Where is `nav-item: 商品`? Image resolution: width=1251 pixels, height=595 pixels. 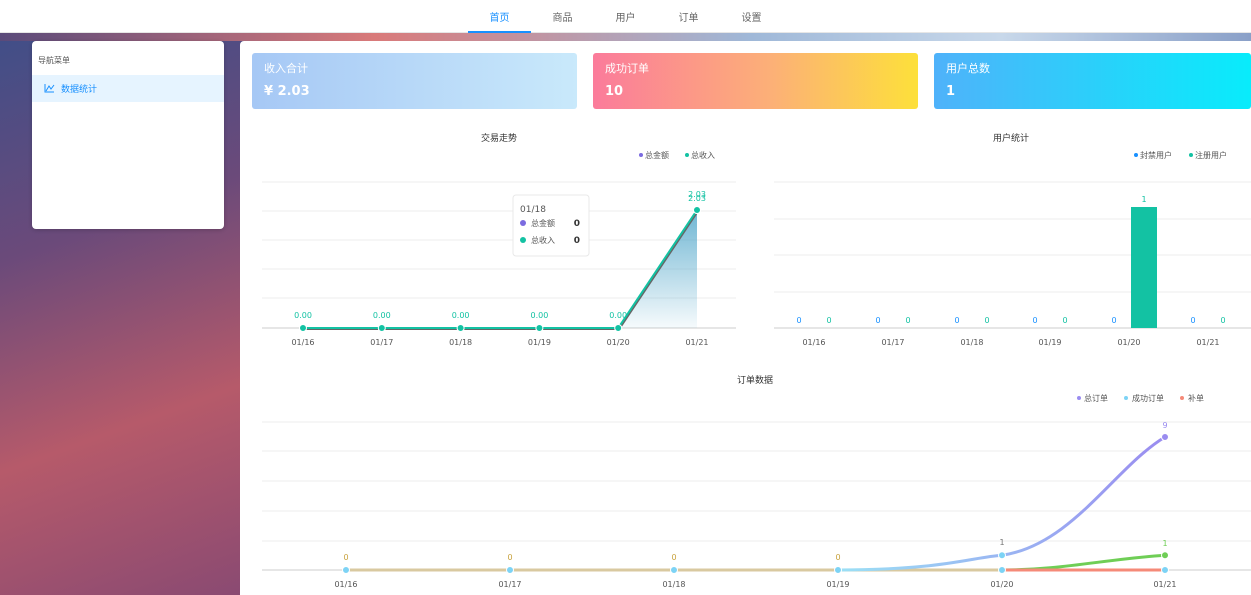 nav-item: 商品 is located at coordinates (562, 16).